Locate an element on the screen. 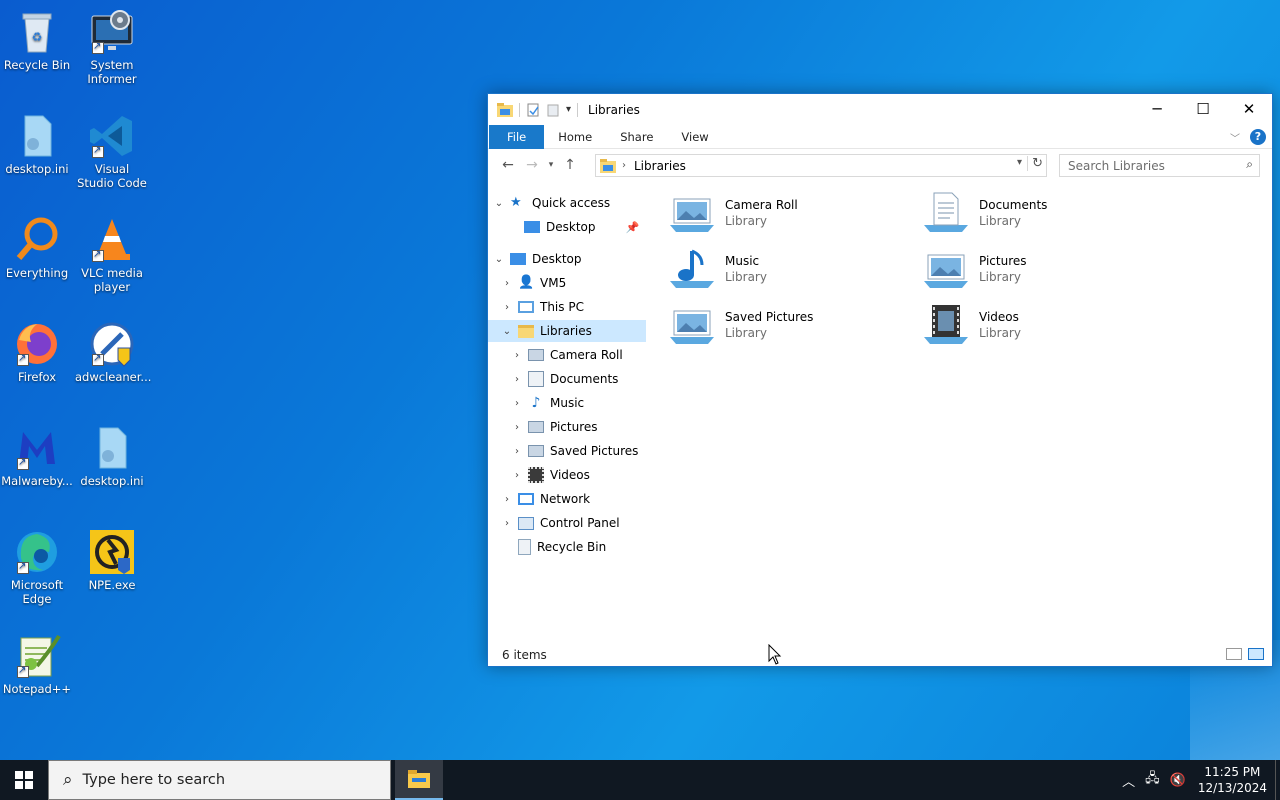 The width and height of the screenshot is (1280, 800). show-desktop-button is located at coordinates (1277, 780).